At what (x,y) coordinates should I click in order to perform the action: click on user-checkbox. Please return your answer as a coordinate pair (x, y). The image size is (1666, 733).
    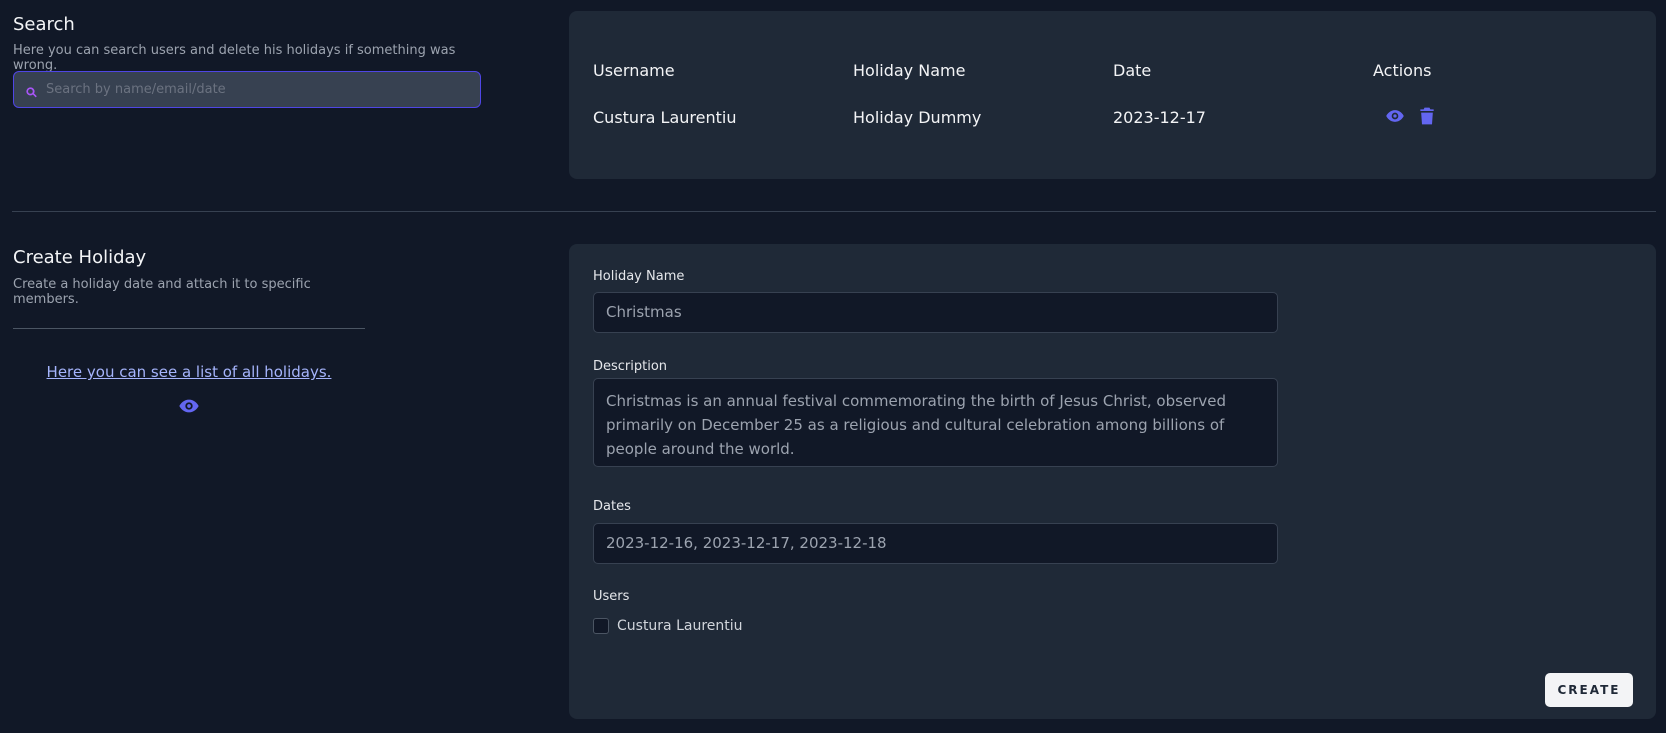
    Looking at the image, I should click on (601, 626).